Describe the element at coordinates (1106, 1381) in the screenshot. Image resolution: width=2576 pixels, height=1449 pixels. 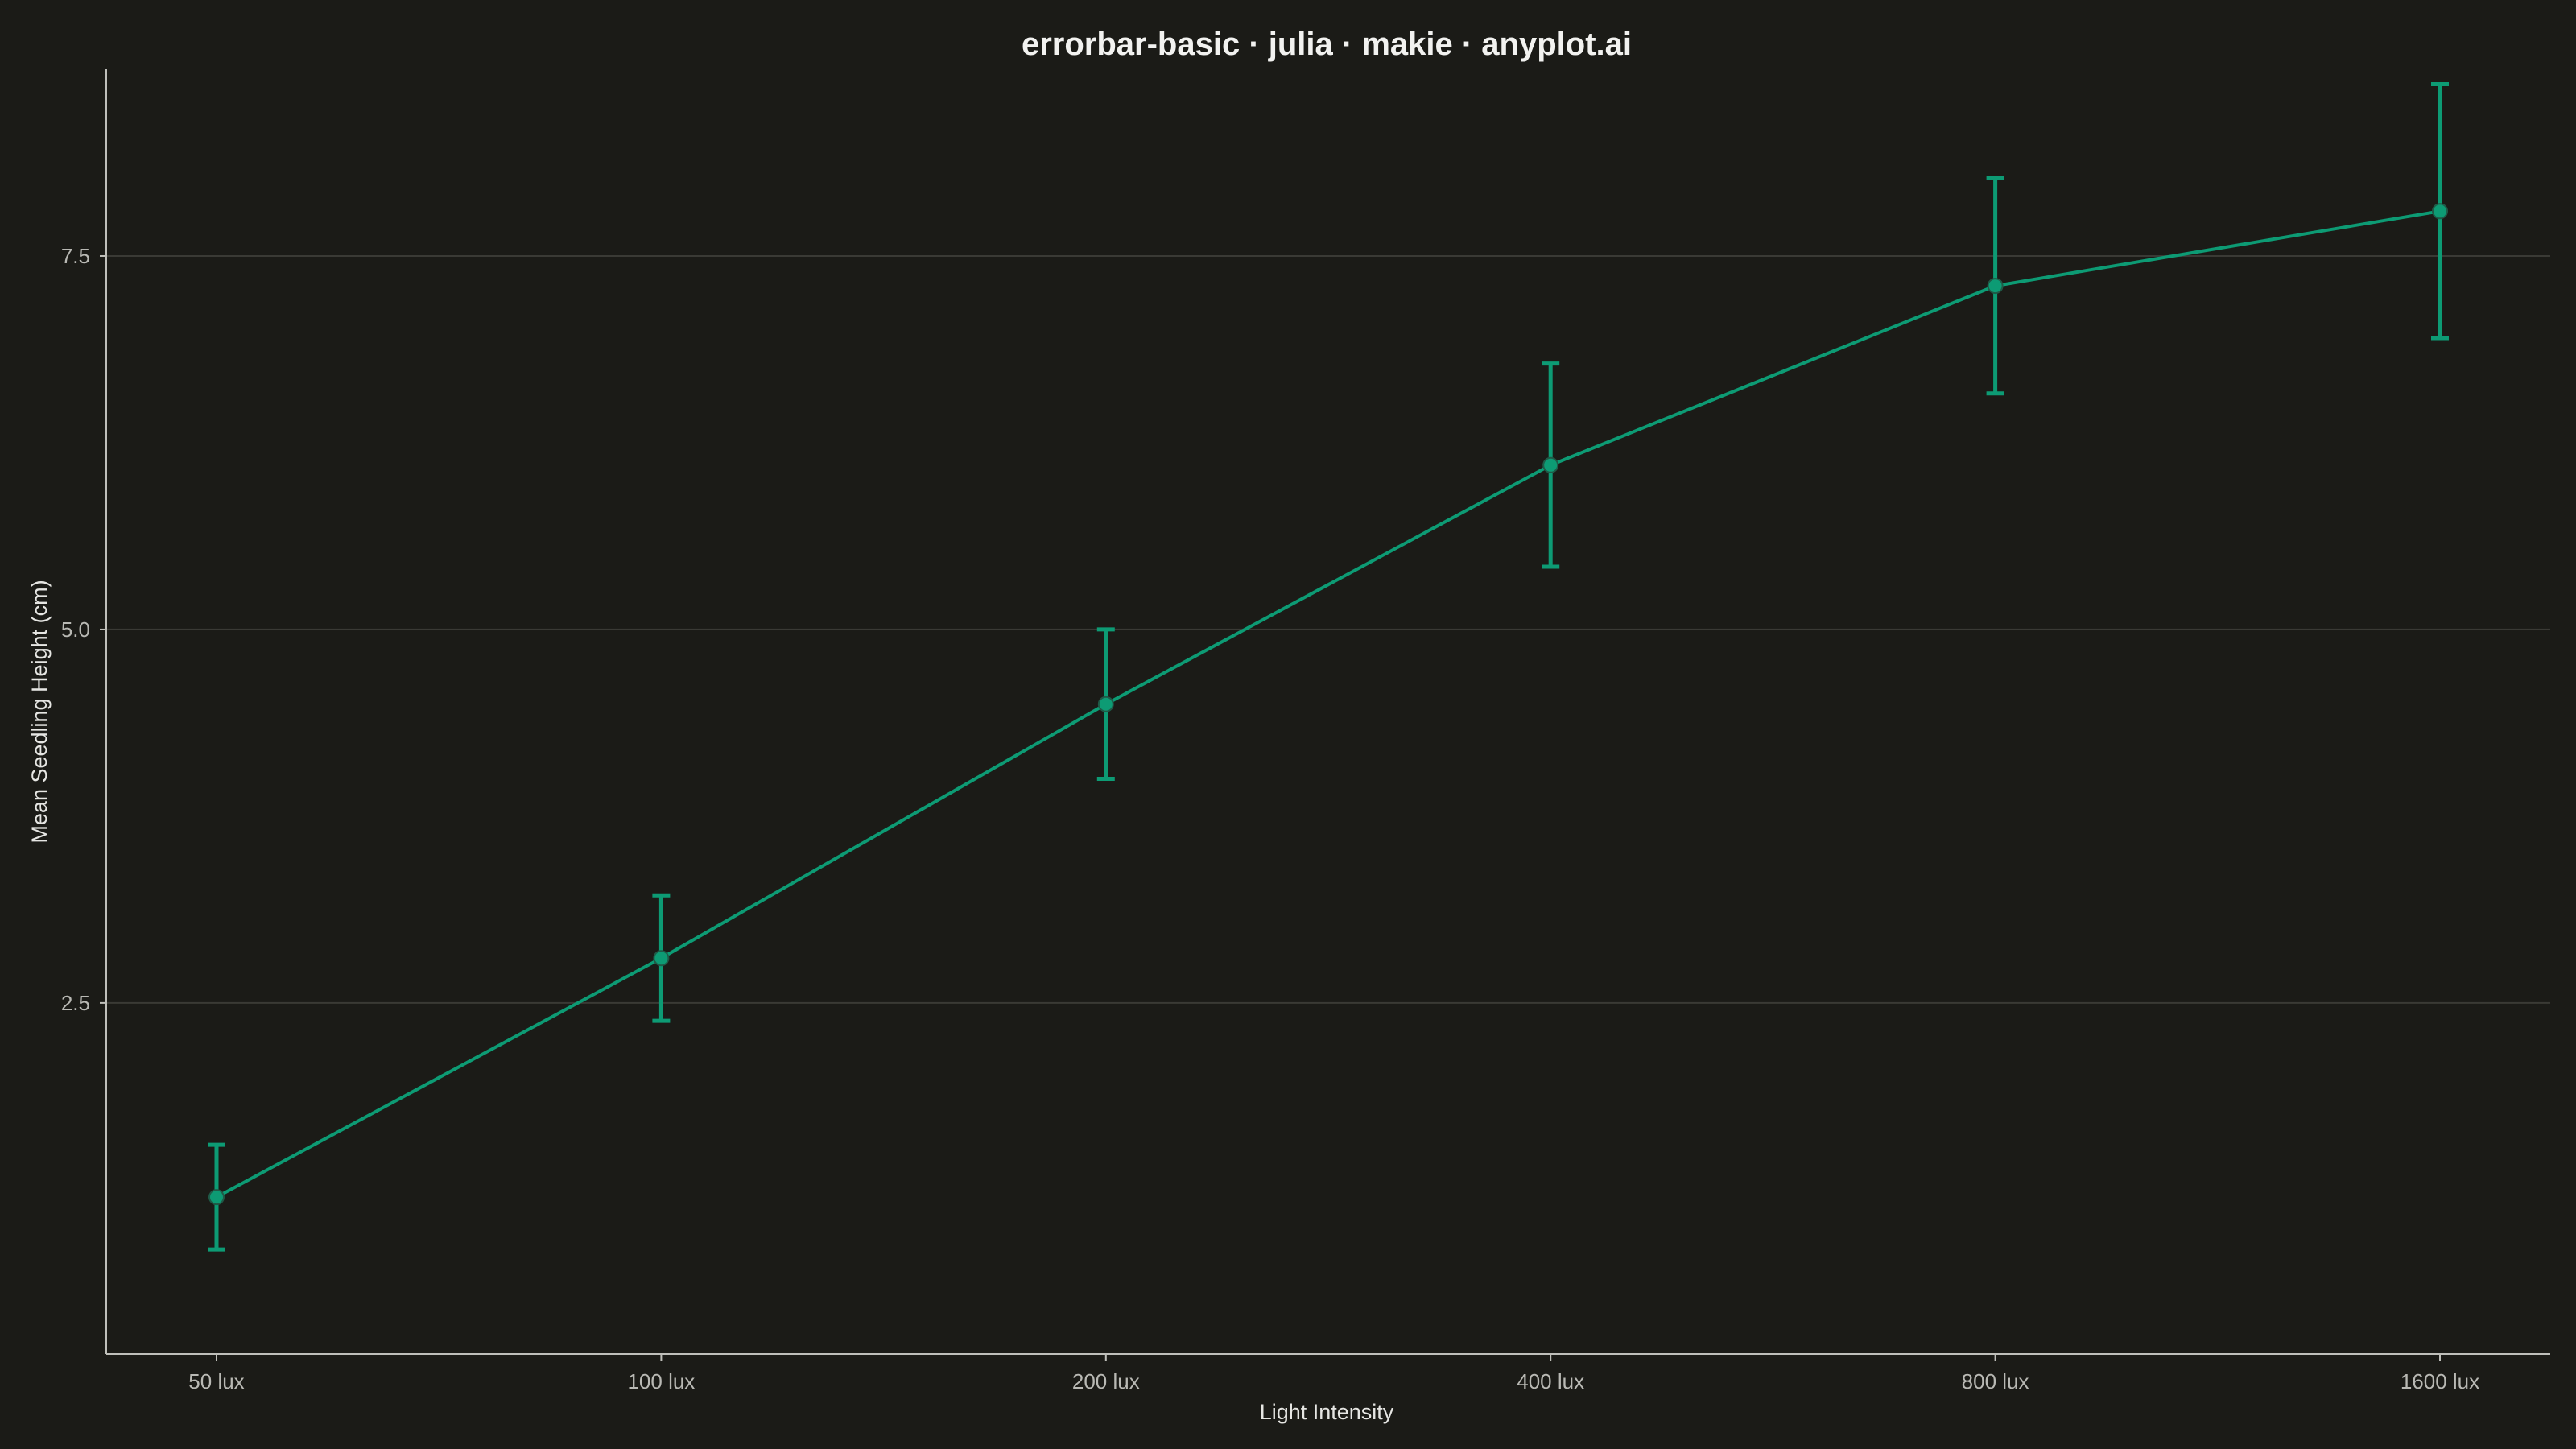
I see `x-tick-label: 200 lux` at that location.